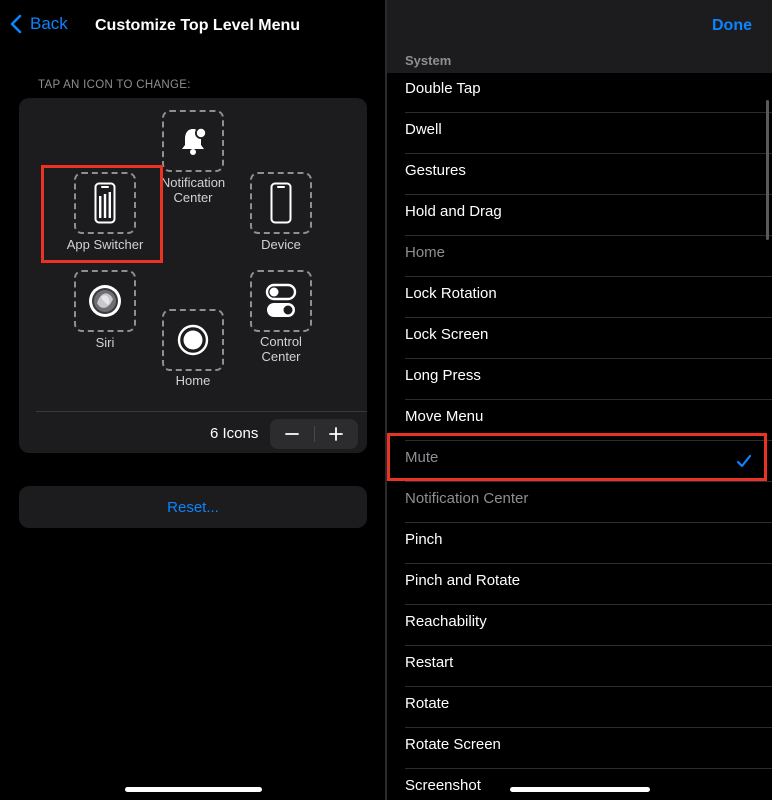 This screenshot has width=772, height=800. I want to click on plus-icon, so click(336, 434).